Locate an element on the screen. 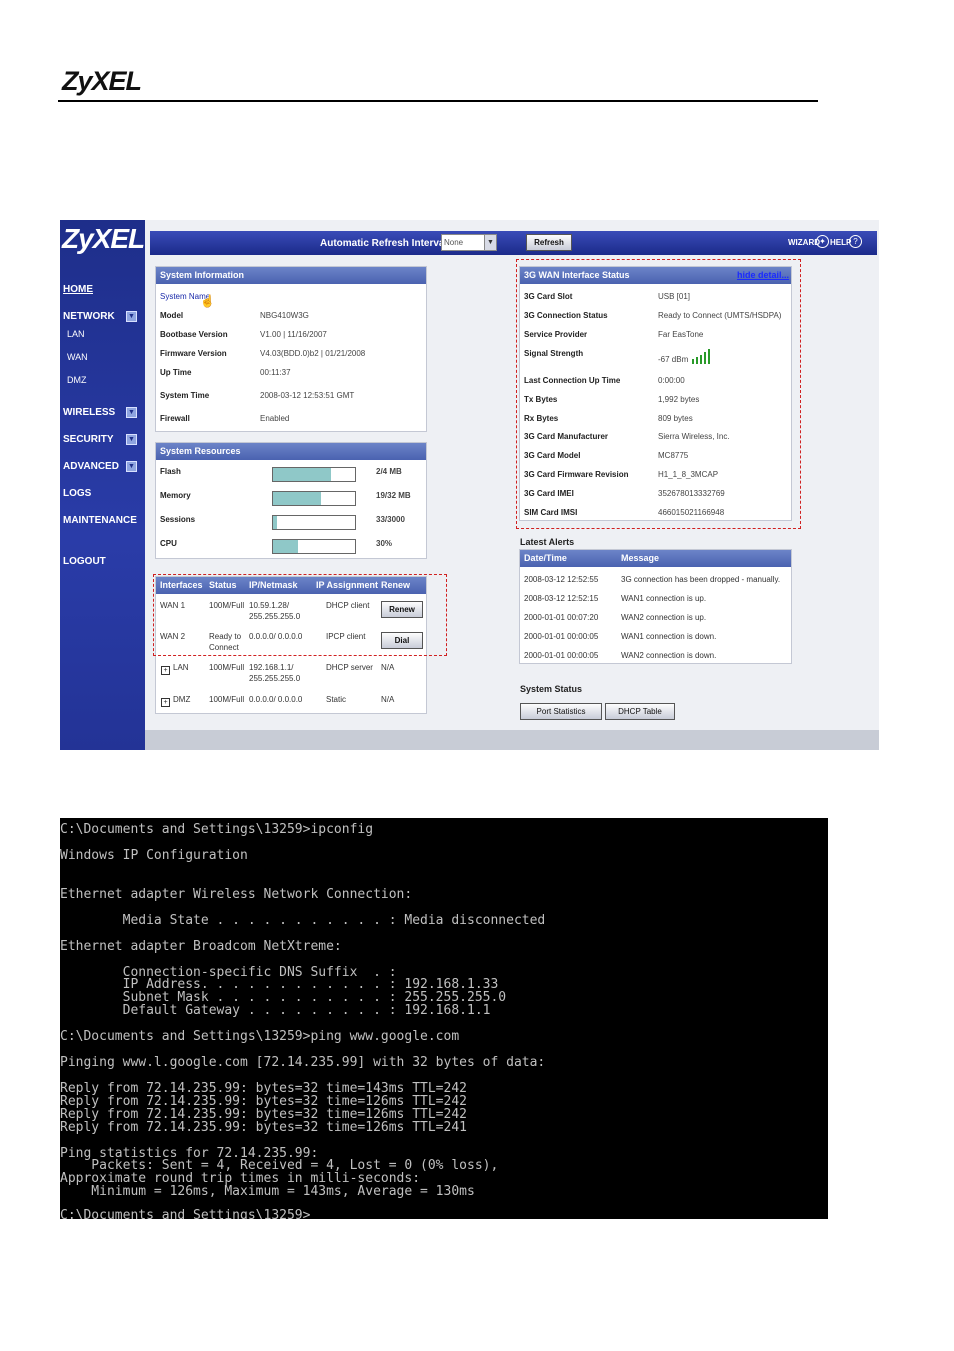 The height and width of the screenshot is (1351, 954). info-value: 00:11:37 is located at coordinates (275, 372).